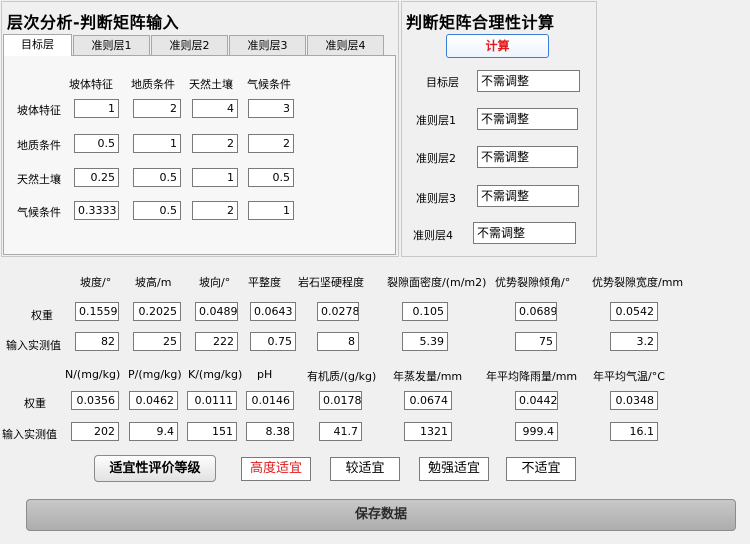 This screenshot has width=750, height=544. I want to click on tab-target-layer: 目标层, so click(37, 45).